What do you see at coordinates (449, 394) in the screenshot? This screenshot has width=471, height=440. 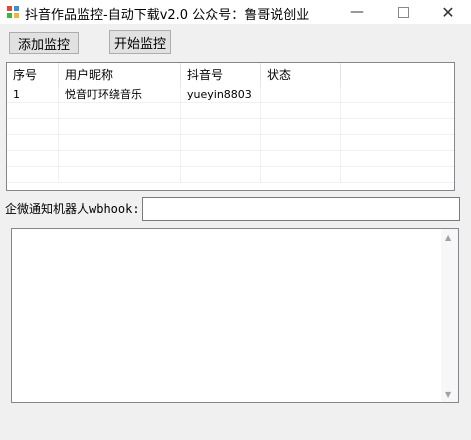 I see `scroll-down-icon: ▼` at bounding box center [449, 394].